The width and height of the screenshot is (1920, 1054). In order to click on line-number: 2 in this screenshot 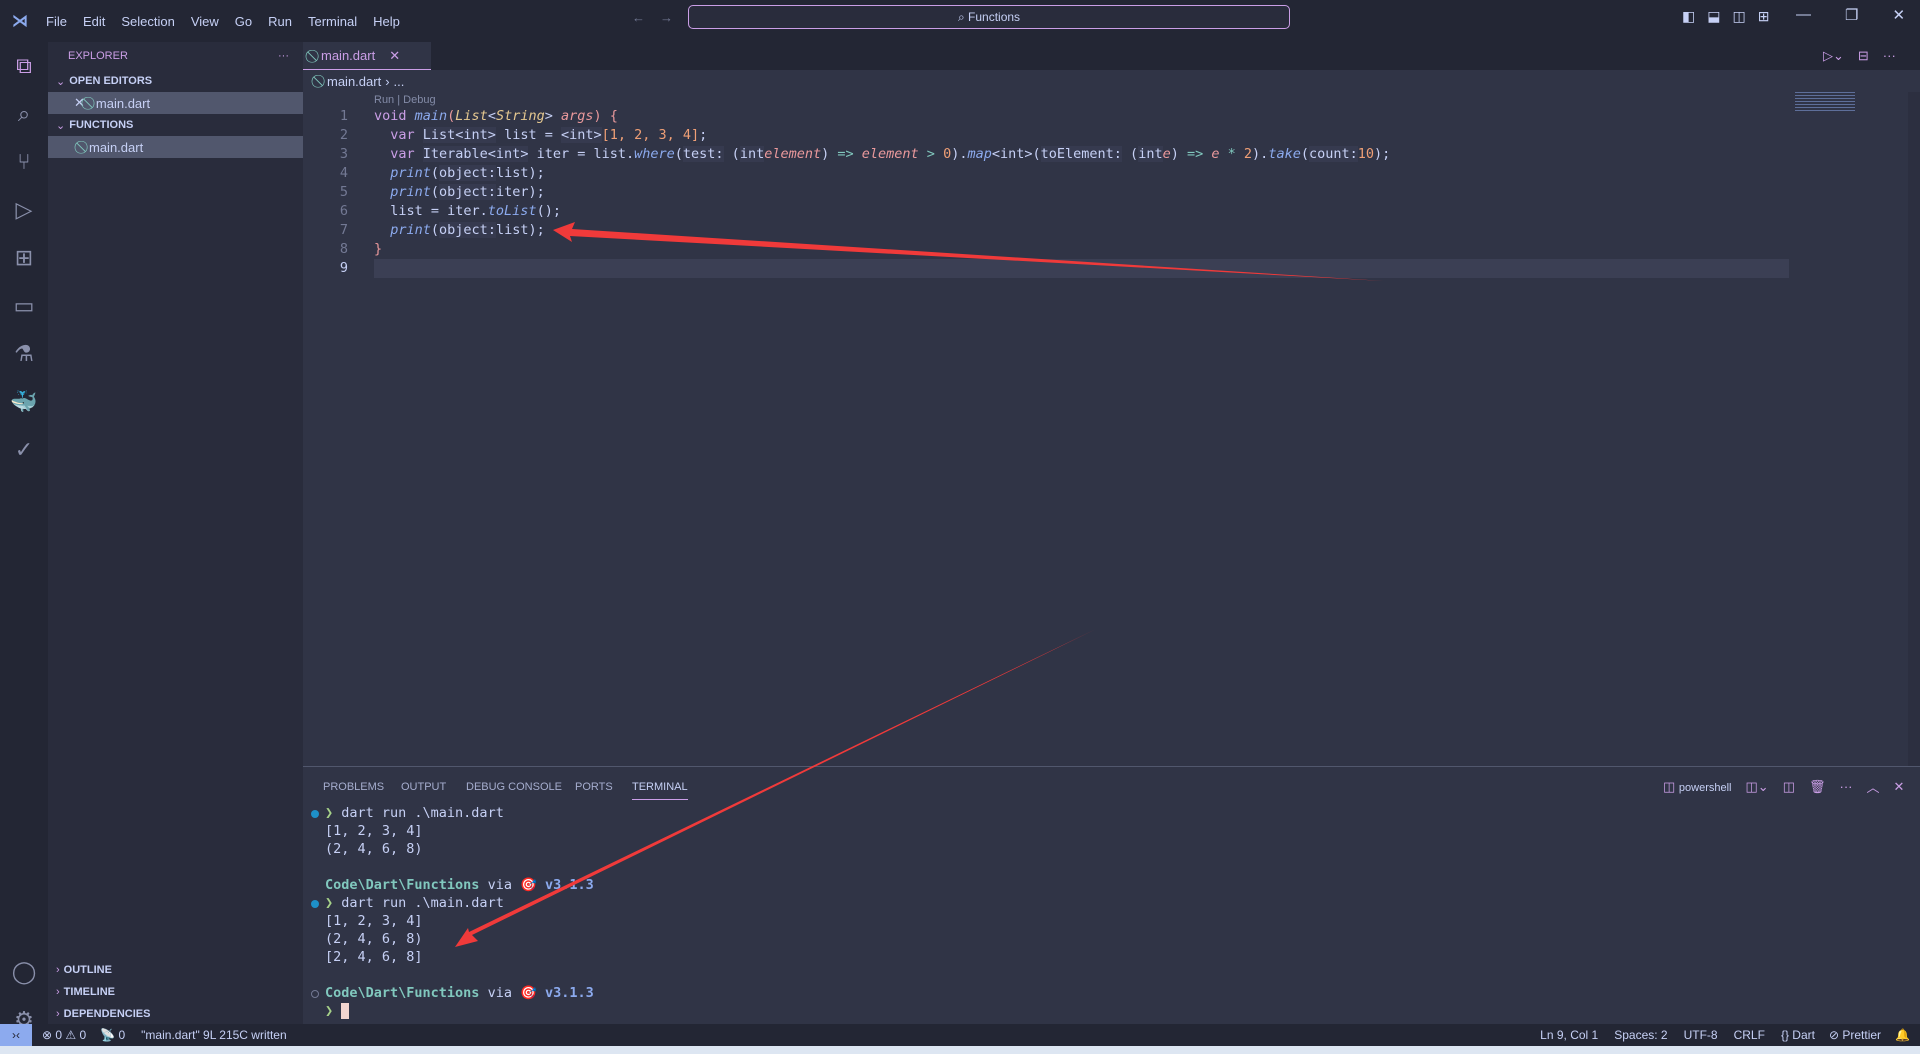, I will do `click(343, 135)`.